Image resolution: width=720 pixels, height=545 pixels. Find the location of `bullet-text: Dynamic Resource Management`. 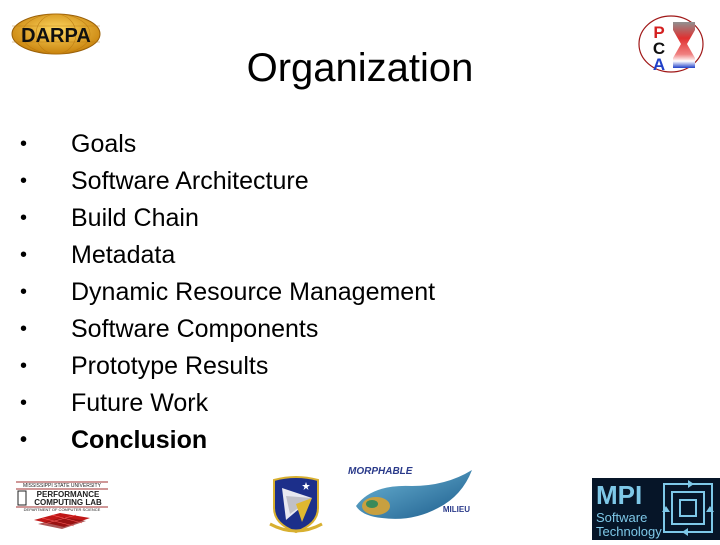

bullet-text: Dynamic Resource Management is located at coordinates (253, 292).